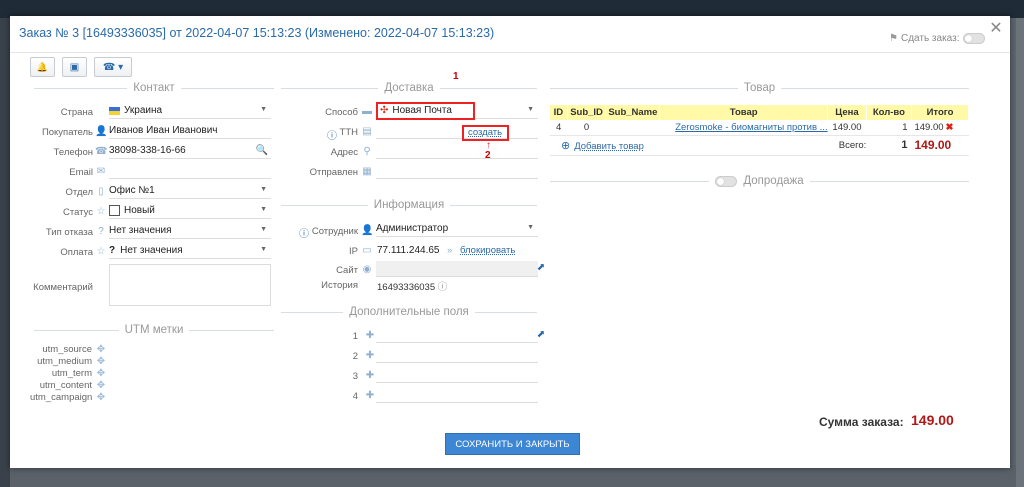 The height and width of the screenshot is (487, 1024). Describe the element at coordinates (190, 111) in the screenshot. I see `country-select: Украина ▼` at that location.